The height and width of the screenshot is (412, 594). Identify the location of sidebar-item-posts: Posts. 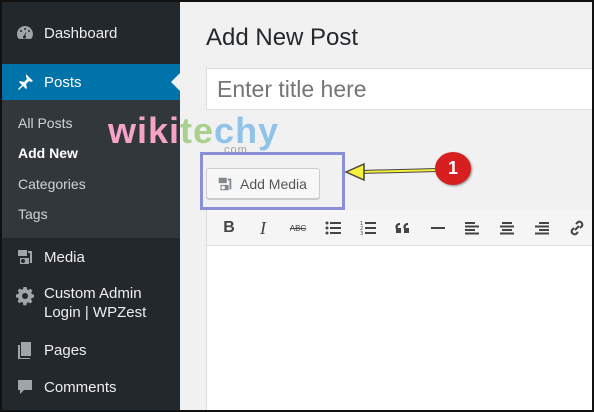
(91, 82).